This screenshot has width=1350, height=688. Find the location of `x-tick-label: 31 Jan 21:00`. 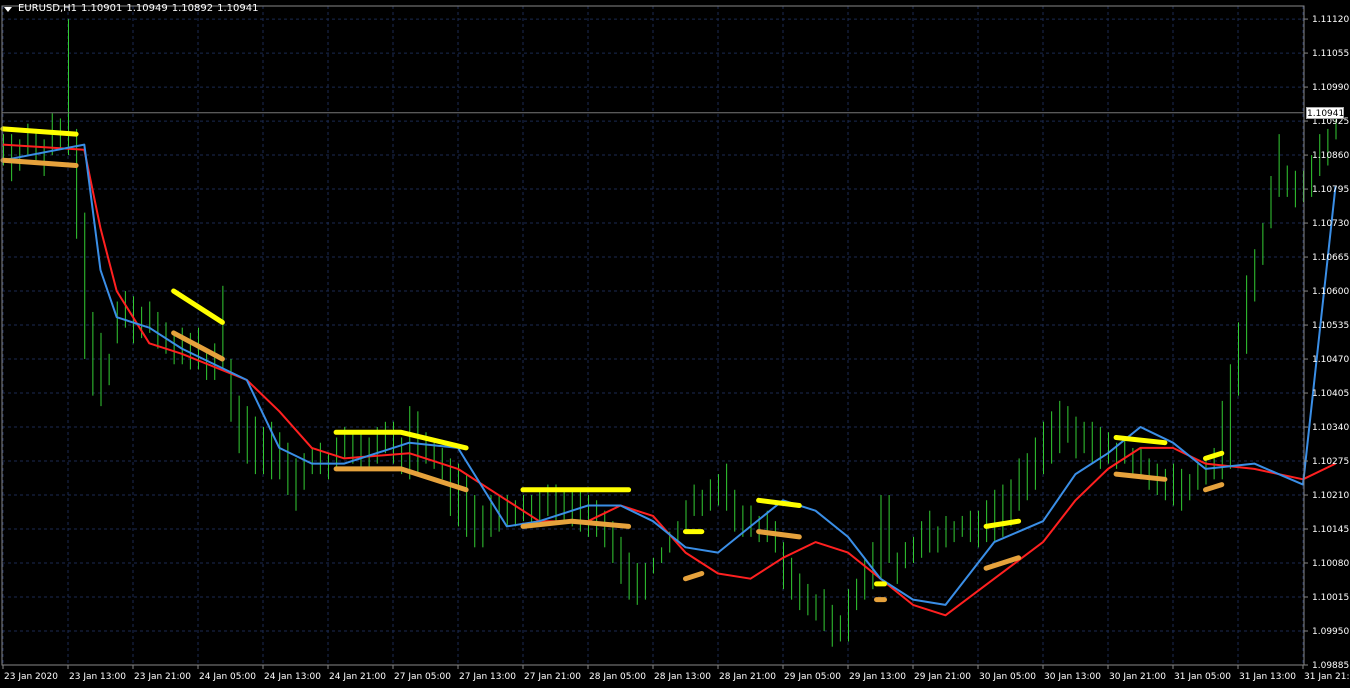

x-tick-label: 31 Jan 21:00 is located at coordinates (1327, 677).